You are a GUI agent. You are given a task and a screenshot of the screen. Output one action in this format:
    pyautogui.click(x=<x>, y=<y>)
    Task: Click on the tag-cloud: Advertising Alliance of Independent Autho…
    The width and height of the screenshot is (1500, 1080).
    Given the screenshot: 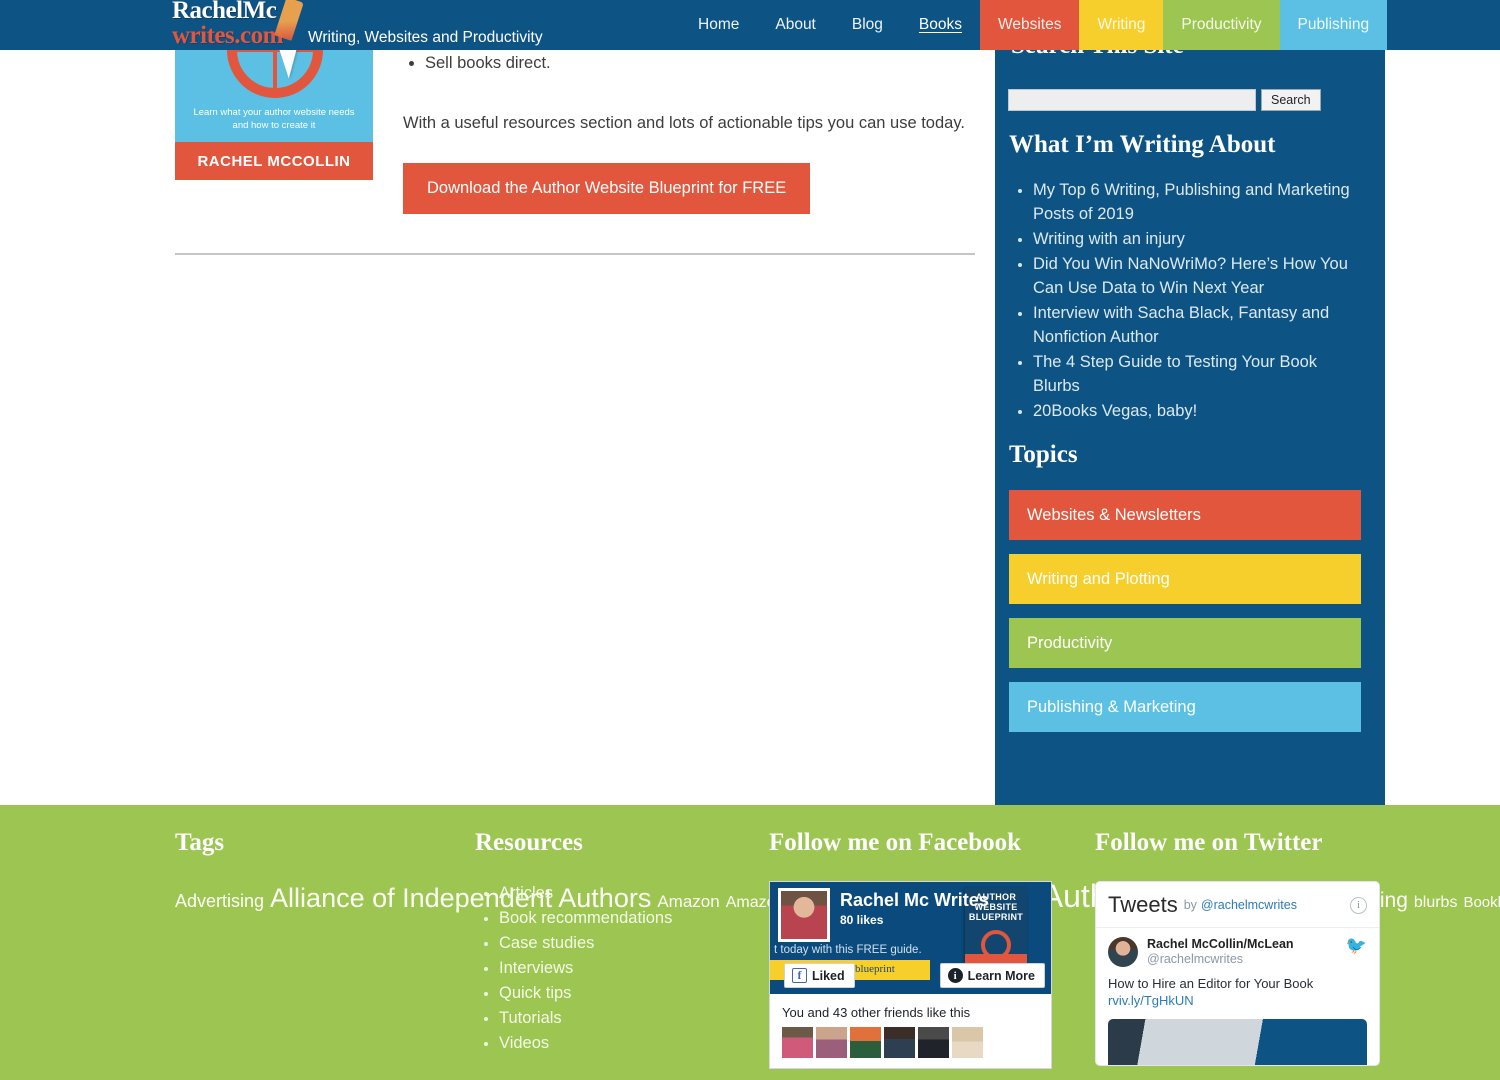 What is the action you would take?
    pyautogui.click(x=837, y=899)
    